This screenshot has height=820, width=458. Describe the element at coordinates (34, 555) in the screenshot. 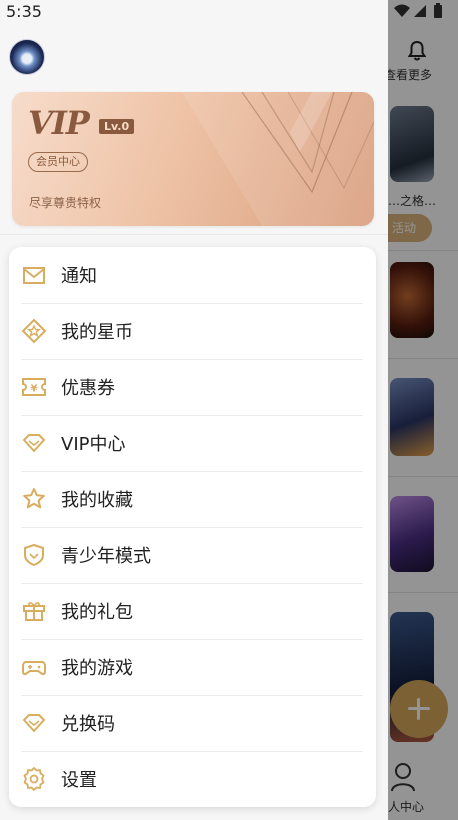

I see `shield-icon` at that location.